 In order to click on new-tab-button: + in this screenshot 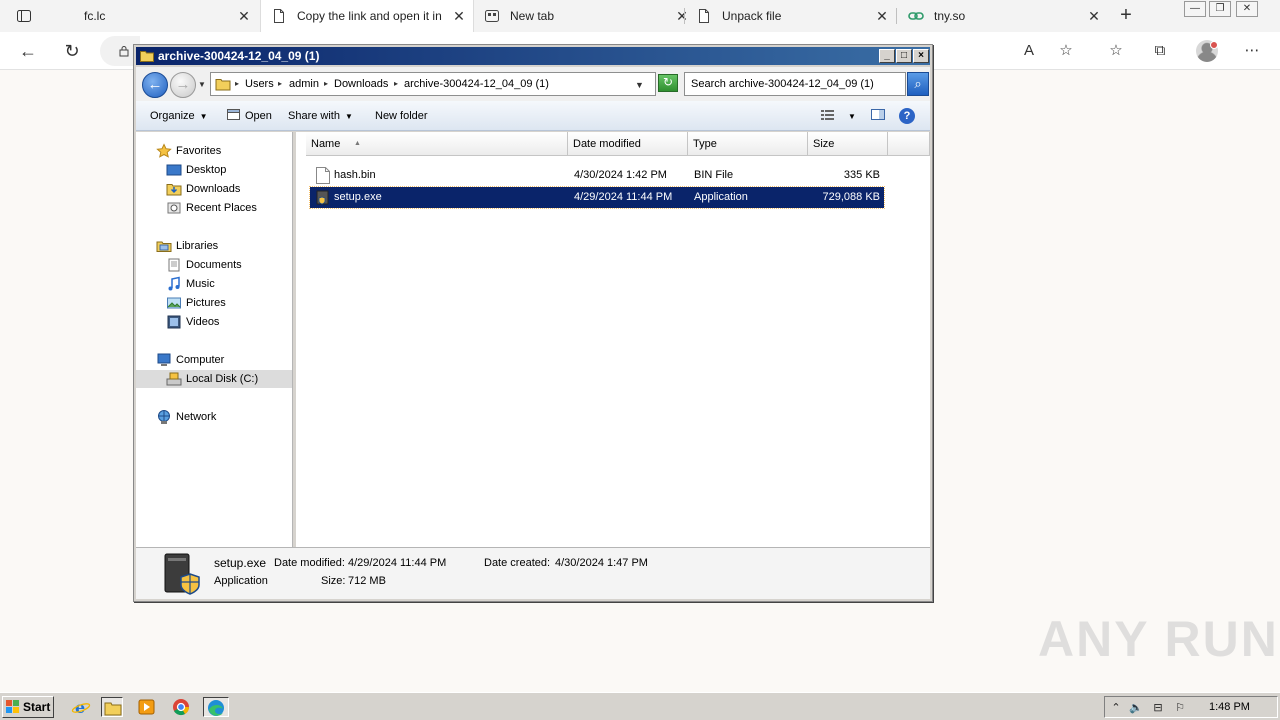, I will do `click(1126, 15)`.